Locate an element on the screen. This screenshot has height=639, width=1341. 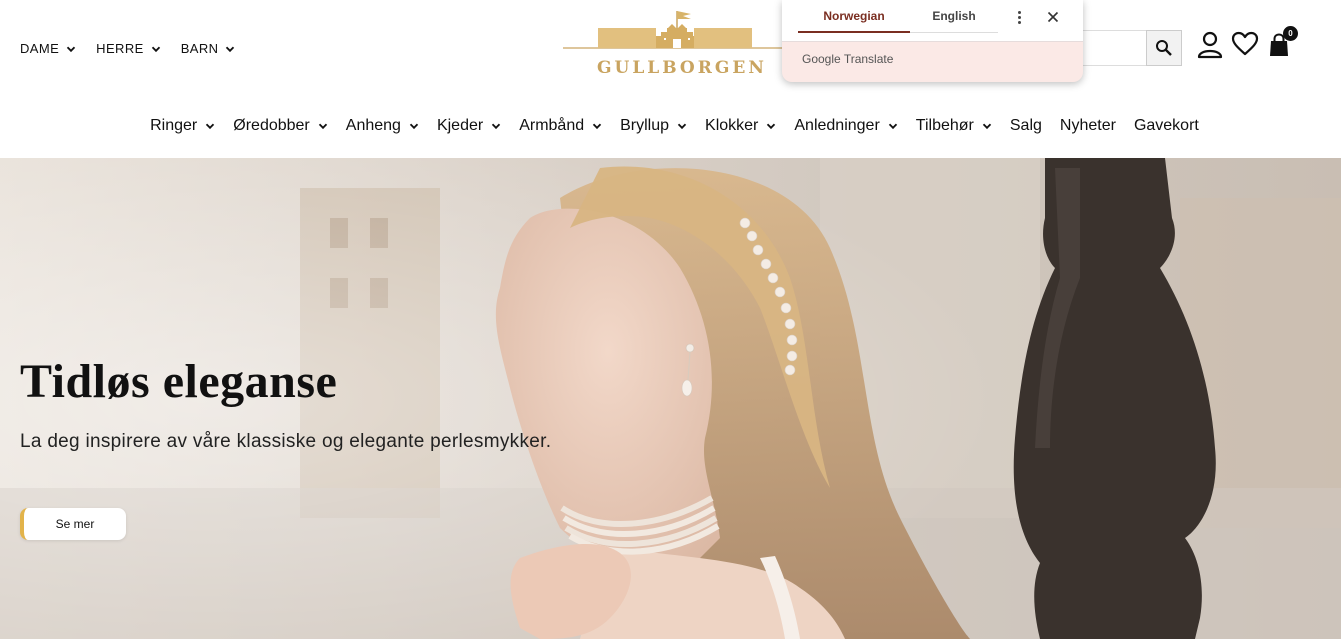
gender-nav-dame: DAME is located at coordinates (48, 48).